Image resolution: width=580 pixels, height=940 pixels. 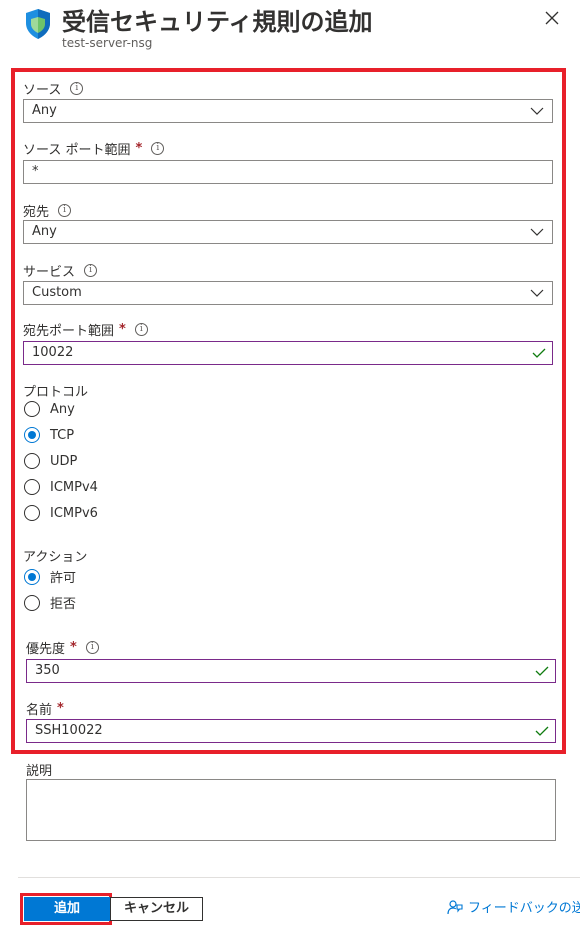 I want to click on source-label: ソース i, so click(x=53, y=88).